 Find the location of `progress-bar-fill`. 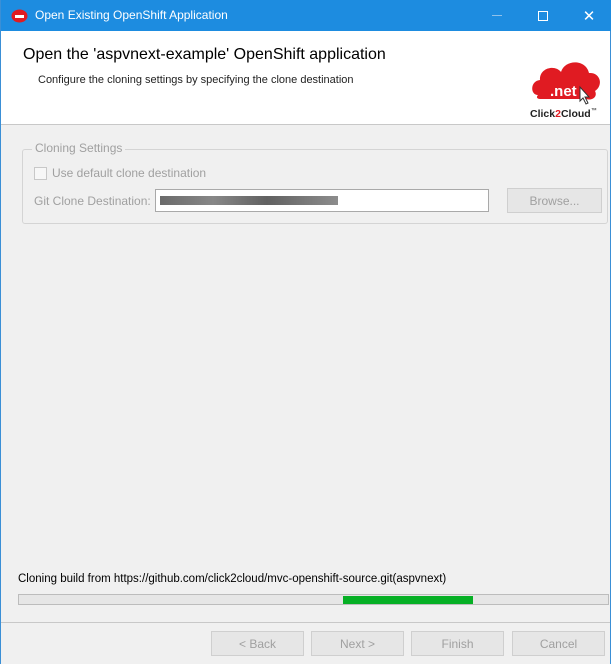

progress-bar-fill is located at coordinates (408, 600).